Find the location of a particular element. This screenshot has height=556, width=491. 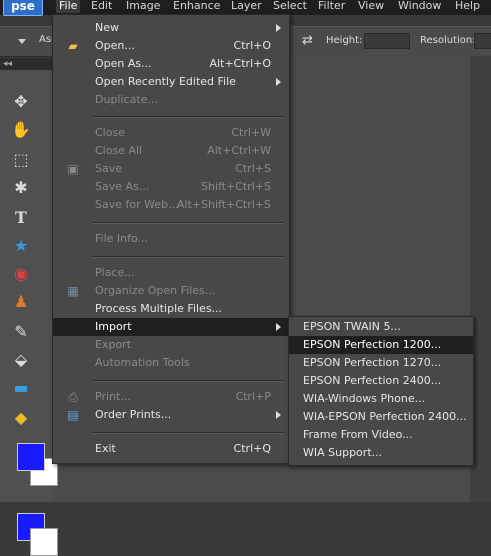

menu-enhance: Enhance is located at coordinates (196, 6).